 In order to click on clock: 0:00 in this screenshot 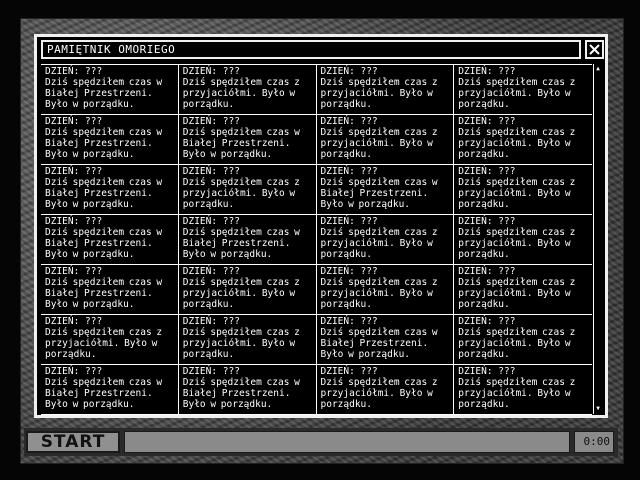, I will do `click(594, 442)`.